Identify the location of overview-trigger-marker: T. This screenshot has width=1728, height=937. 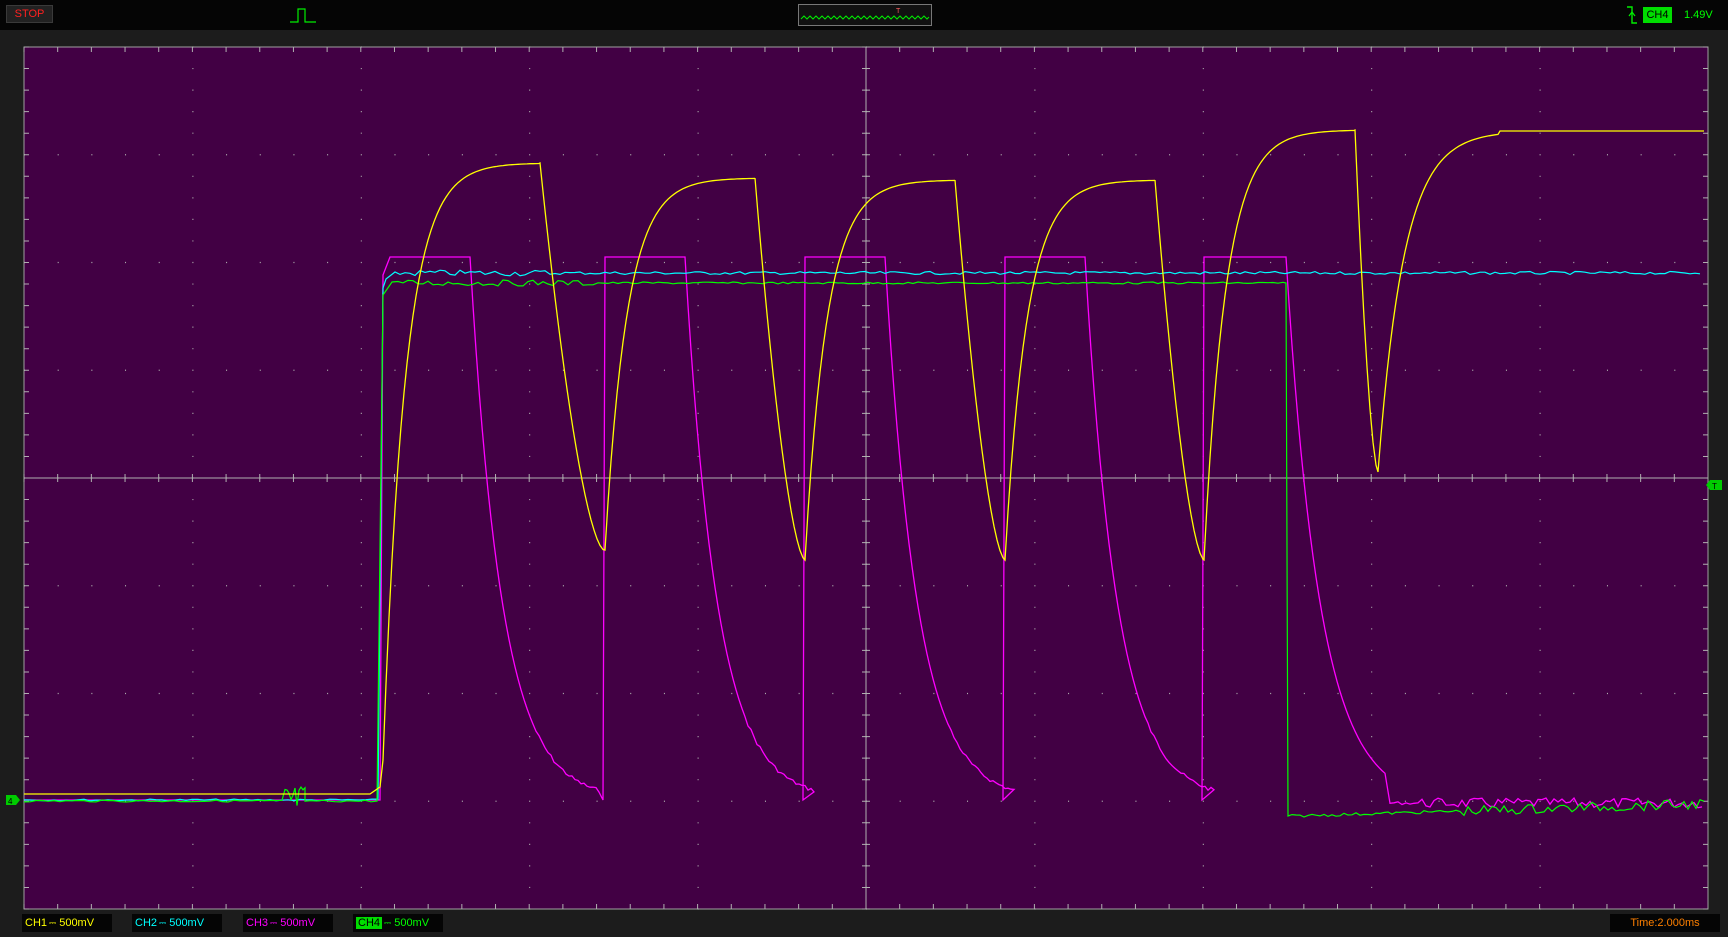
(898, 11).